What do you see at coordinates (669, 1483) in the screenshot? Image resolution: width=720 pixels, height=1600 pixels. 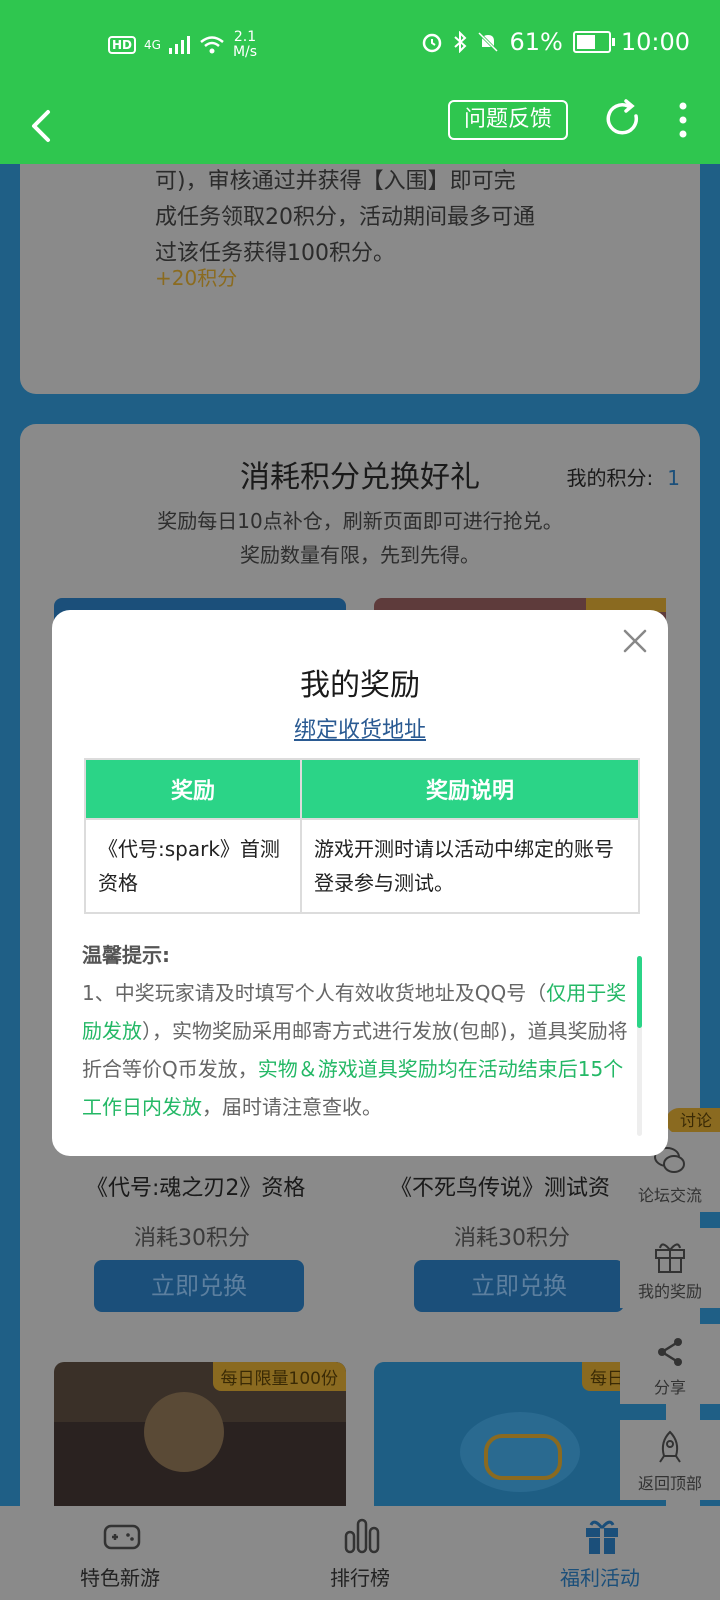 I see `side-item-label: 返回顶部` at bounding box center [669, 1483].